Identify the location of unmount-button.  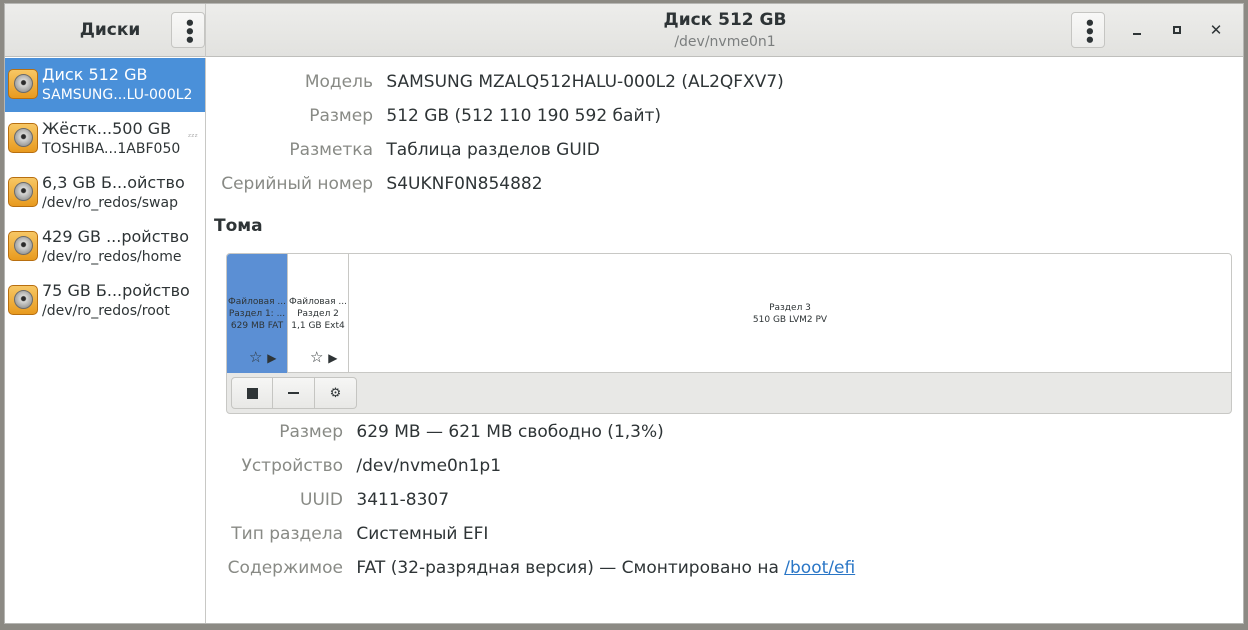
(252, 393).